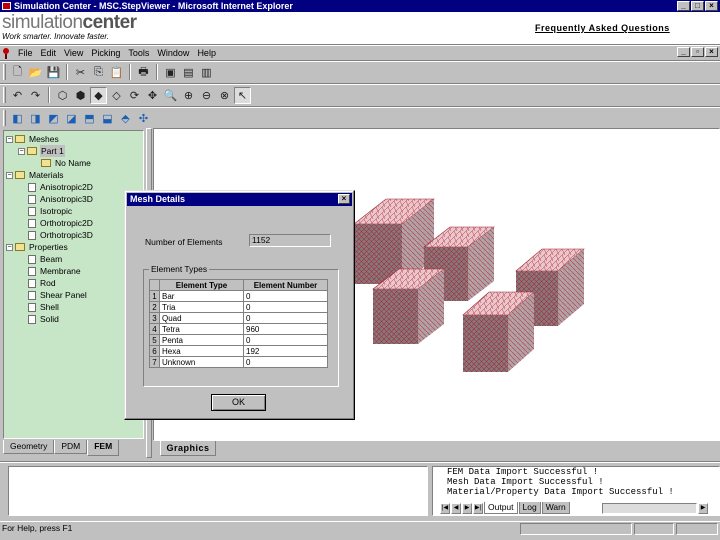  I want to click on ok-button: OK, so click(238, 402).